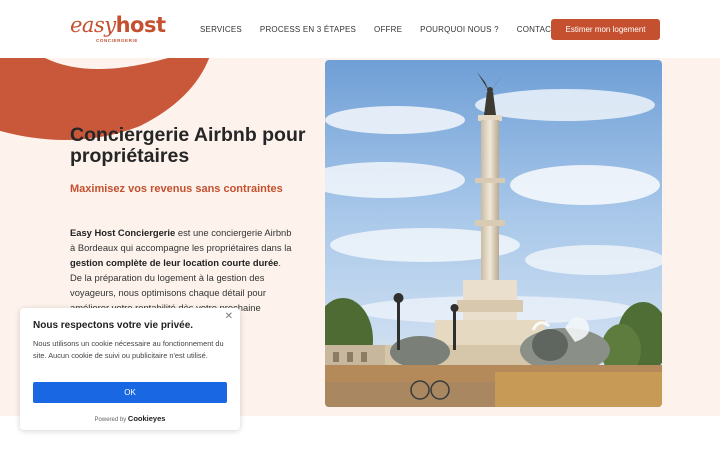 This screenshot has width=720, height=450. Describe the element at coordinates (605, 29) in the screenshot. I see `estimate-button: Estimer mon logement` at that location.